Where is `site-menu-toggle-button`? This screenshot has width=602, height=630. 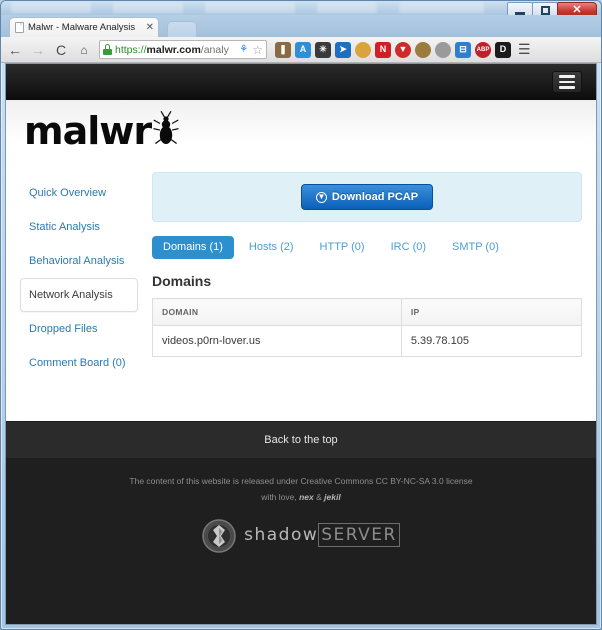
site-menu-toggle-button is located at coordinates (567, 82).